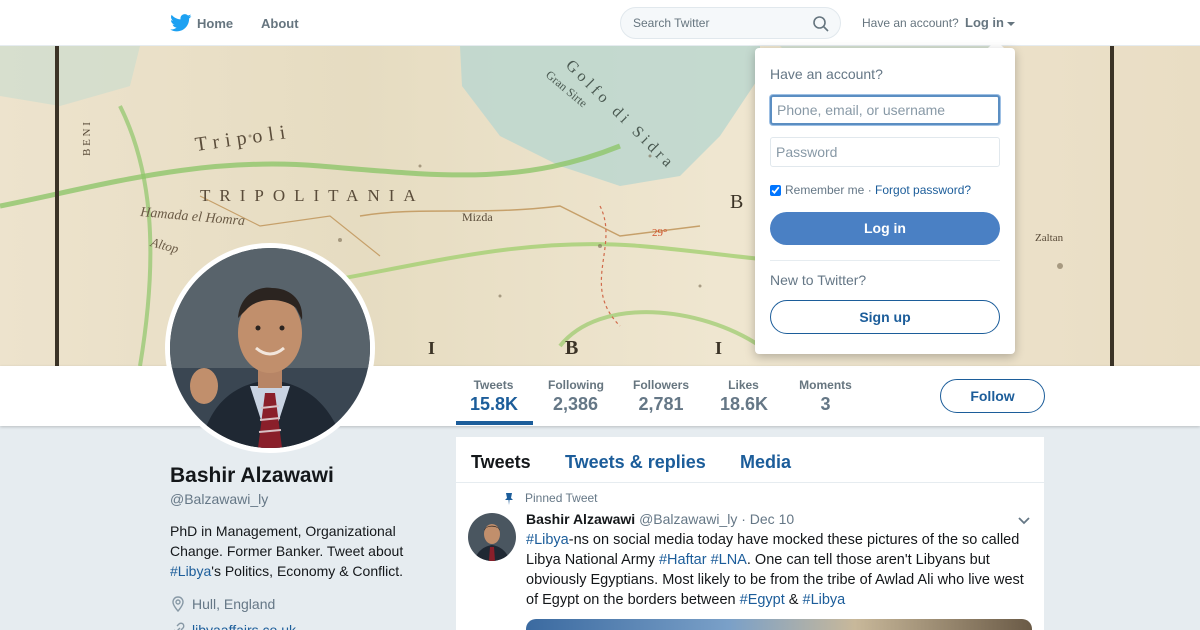  Describe the element at coordinates (779, 624) in the screenshot. I see `tweet-media-preview` at that location.